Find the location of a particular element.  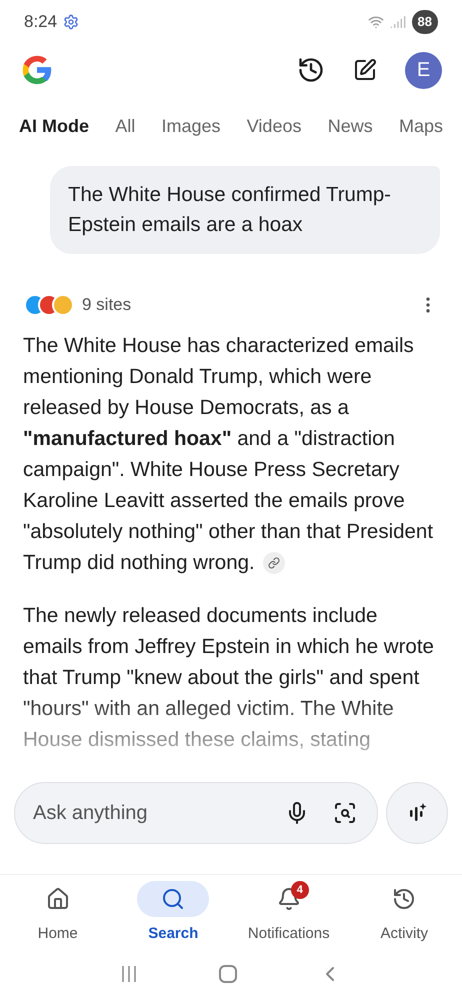

nav-item: Activity is located at coordinates (404, 920).